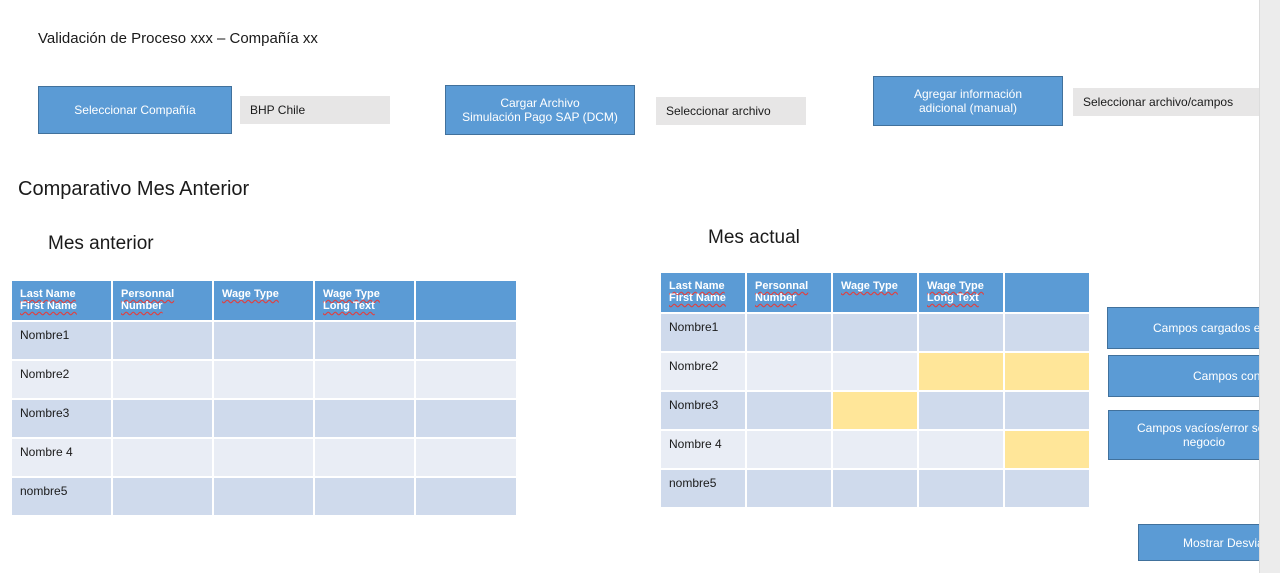 This screenshot has width=1280, height=573. What do you see at coordinates (178, 38) in the screenshot?
I see `page-title: Validación de Proceso xxx – Compañía xx` at bounding box center [178, 38].